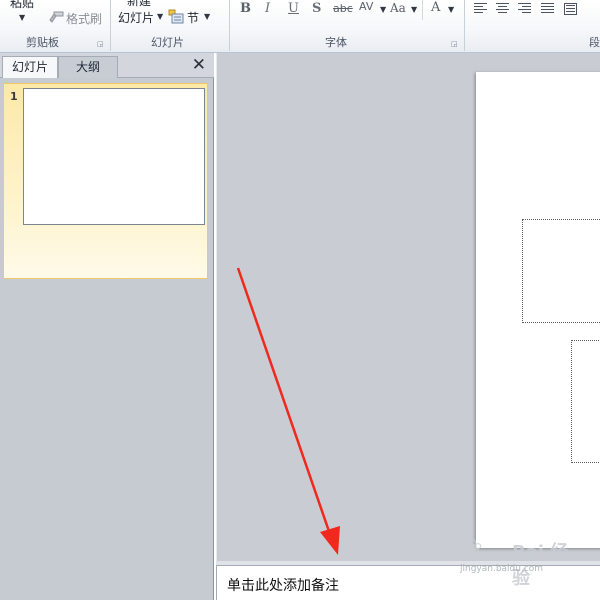 The image size is (600, 600). I want to click on format-painter-button: 格式刷, so click(84, 18).